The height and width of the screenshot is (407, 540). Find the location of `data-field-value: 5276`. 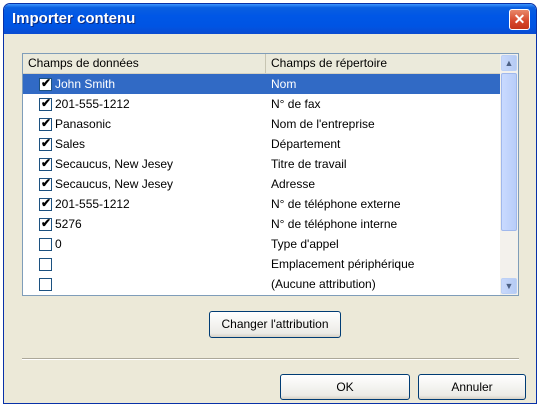

data-field-value: 5276 is located at coordinates (68, 224).